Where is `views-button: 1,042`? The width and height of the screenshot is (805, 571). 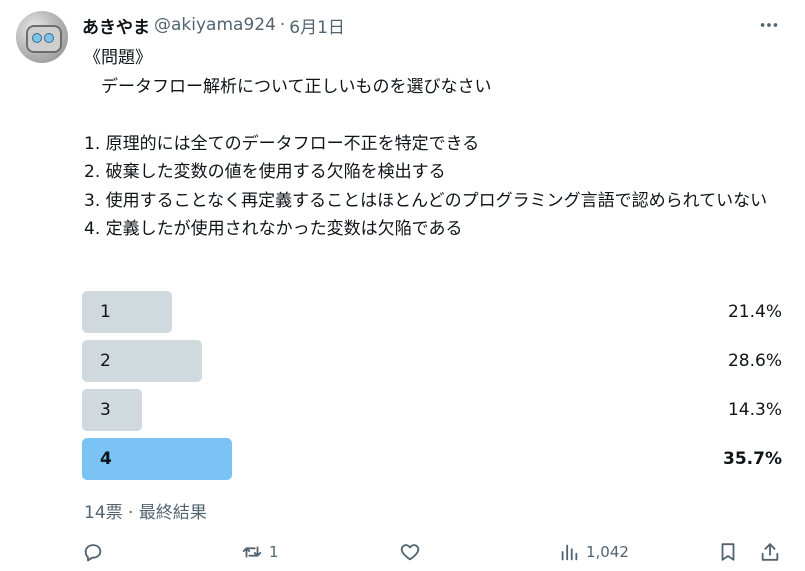 views-button: 1,042 is located at coordinates (593, 552).